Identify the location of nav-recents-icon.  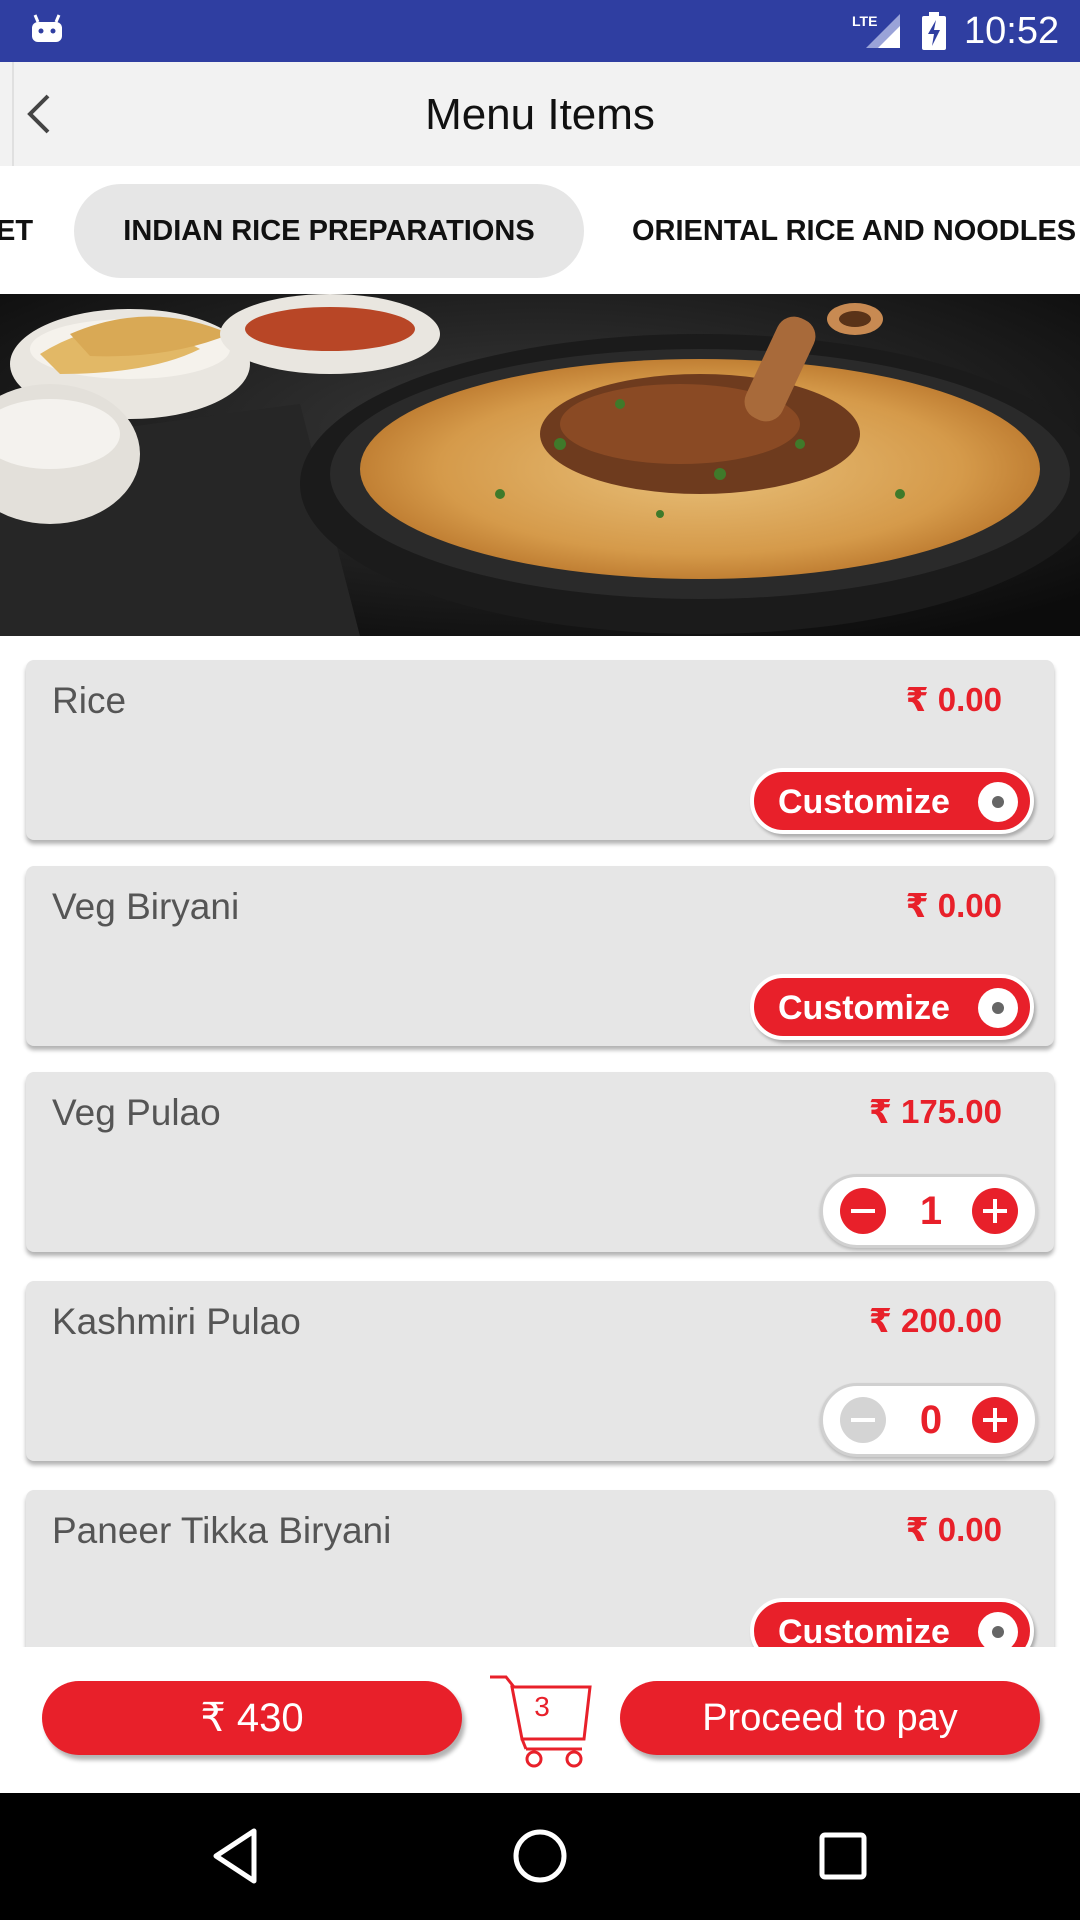
(843, 1856).